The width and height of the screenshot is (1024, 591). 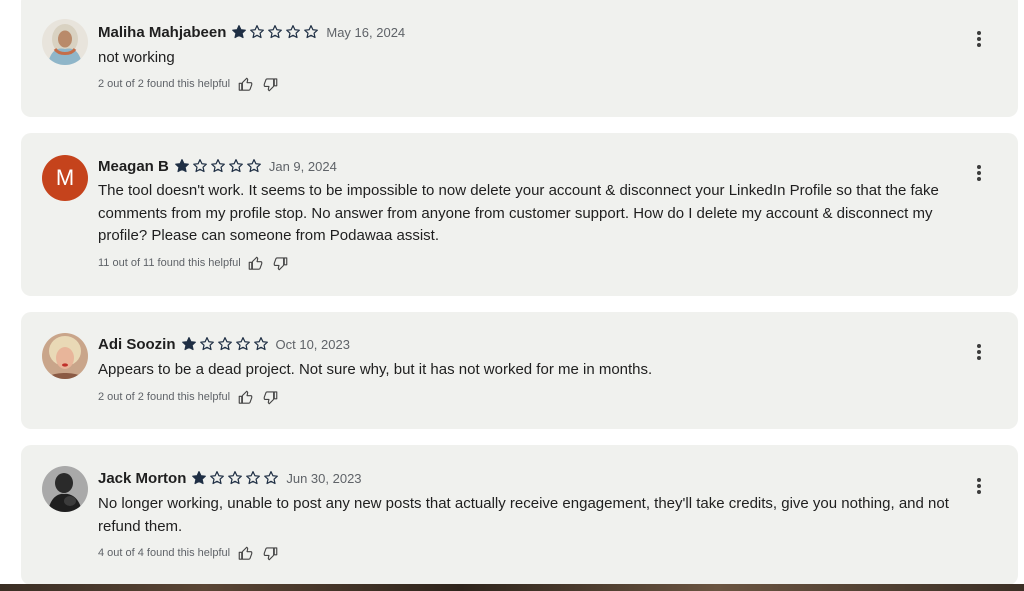 I want to click on reviewer-name: Maliha Mahjabeen, so click(x=162, y=32).